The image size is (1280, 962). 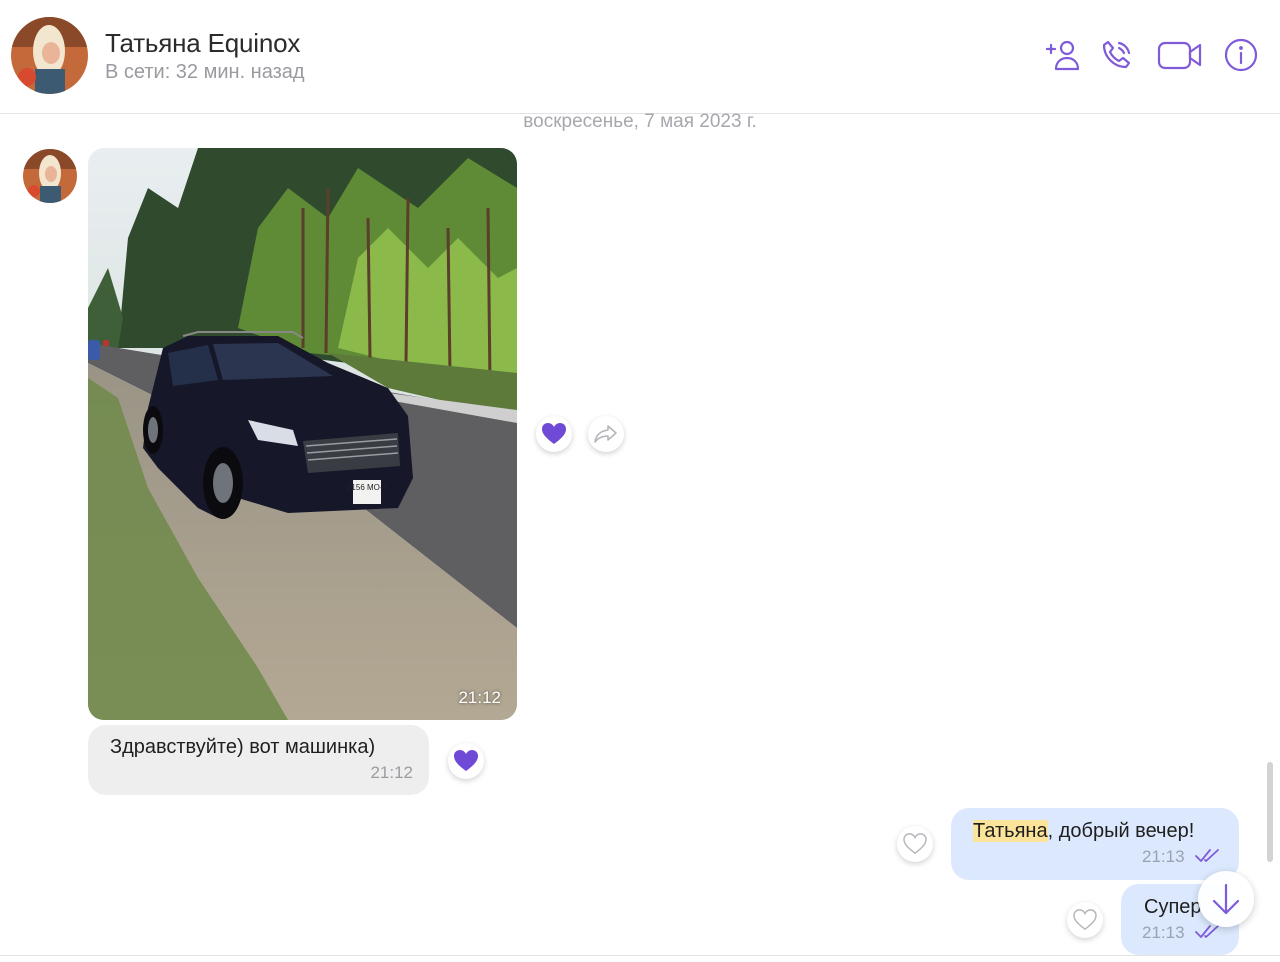 I want to click on arrow-down-icon, so click(x=1226, y=899).